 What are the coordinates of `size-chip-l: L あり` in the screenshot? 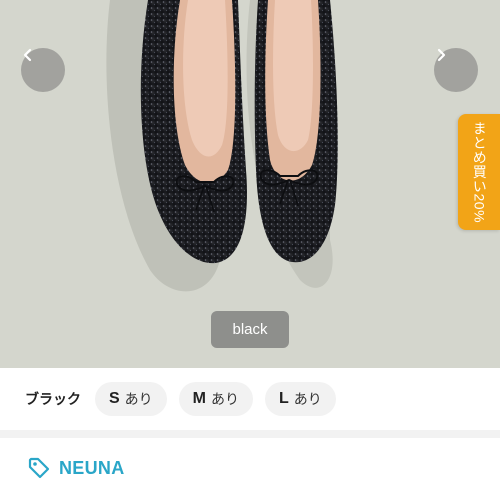 It's located at (300, 399).